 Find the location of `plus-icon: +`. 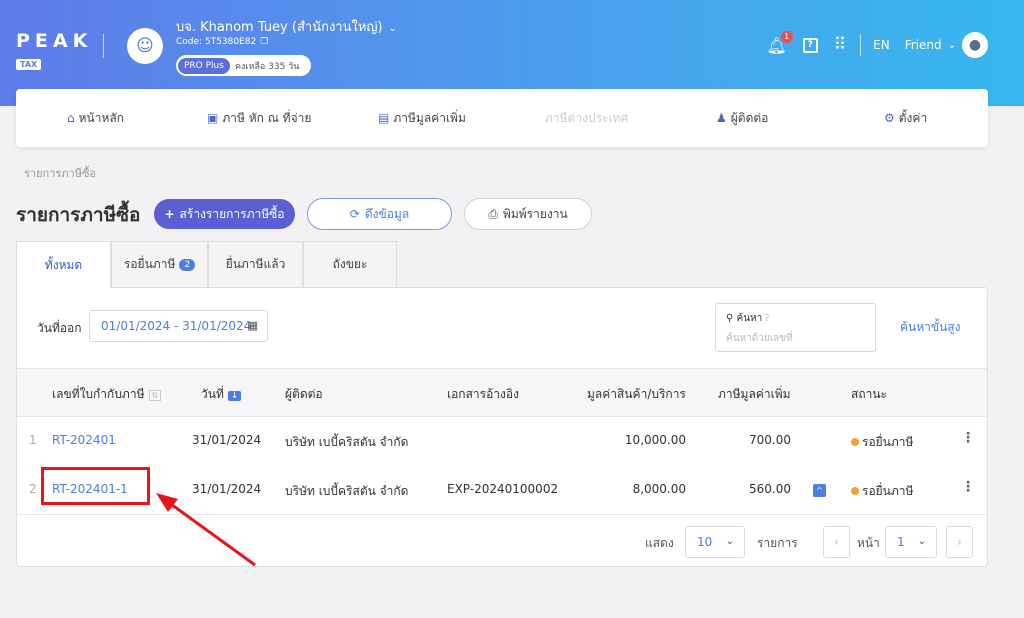

plus-icon: + is located at coordinates (169, 214).